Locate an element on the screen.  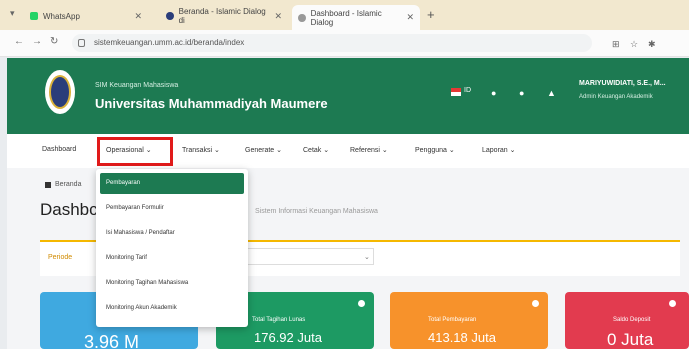
whatsapp-icon is located at coordinates (34, 16).